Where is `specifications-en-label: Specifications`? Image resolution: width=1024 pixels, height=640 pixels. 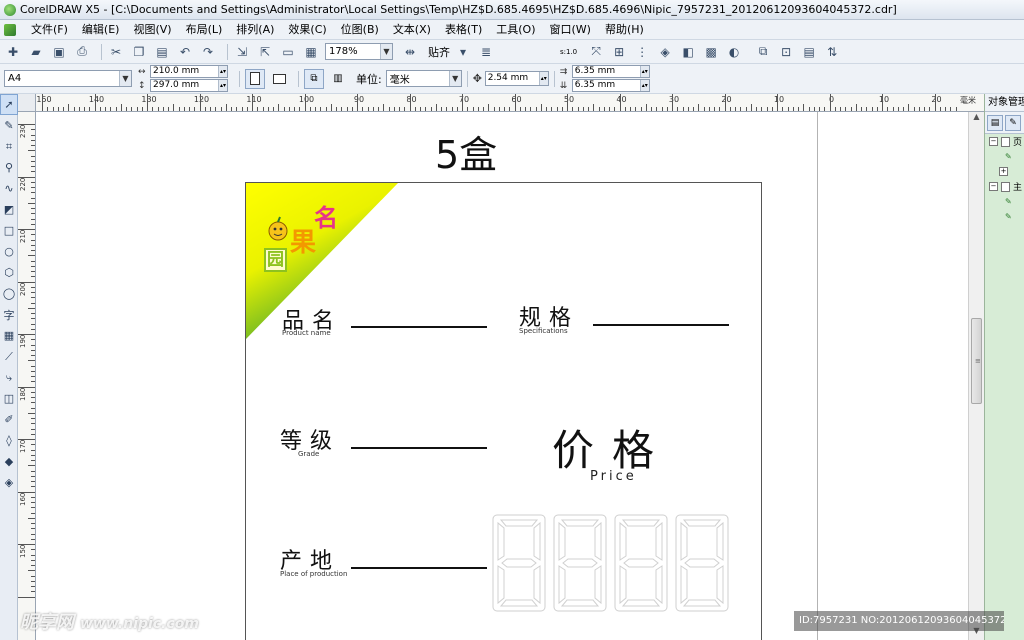 specifications-en-label: Specifications is located at coordinates (543, 331).